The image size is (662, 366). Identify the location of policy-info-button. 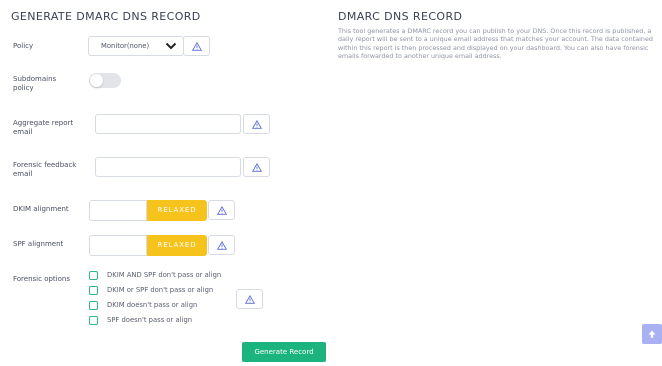
(196, 46).